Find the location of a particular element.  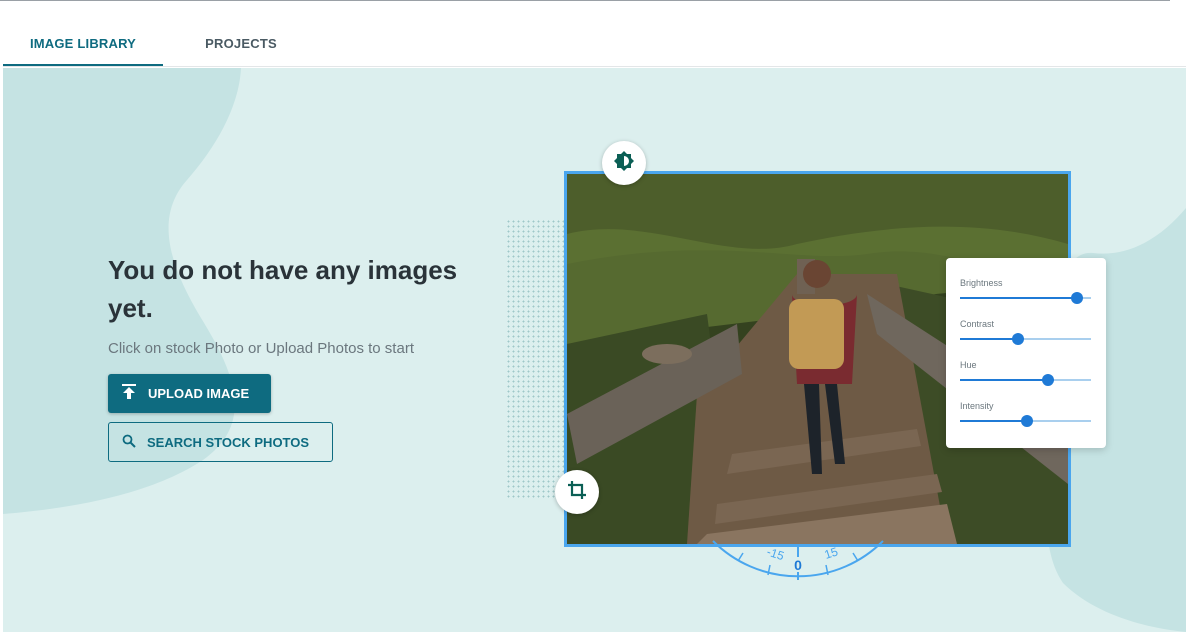

hue-label: Hue is located at coordinates (968, 365).